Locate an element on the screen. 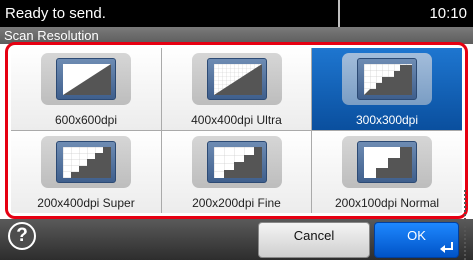 This screenshot has height=260, width=473. cancel-button: Cancel is located at coordinates (314, 240).